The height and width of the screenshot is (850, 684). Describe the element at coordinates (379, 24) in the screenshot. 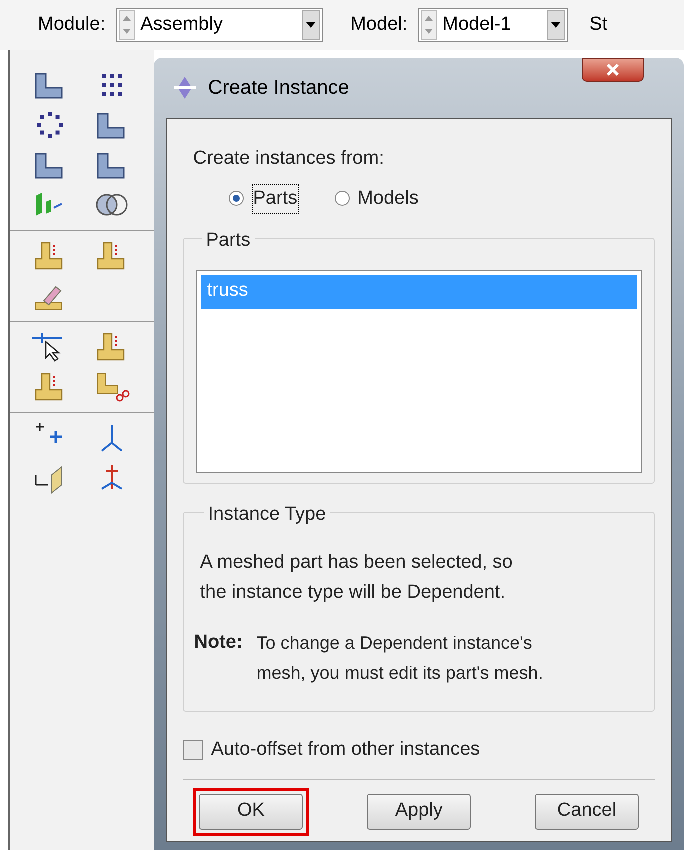

I see `model-label: Model:` at that location.